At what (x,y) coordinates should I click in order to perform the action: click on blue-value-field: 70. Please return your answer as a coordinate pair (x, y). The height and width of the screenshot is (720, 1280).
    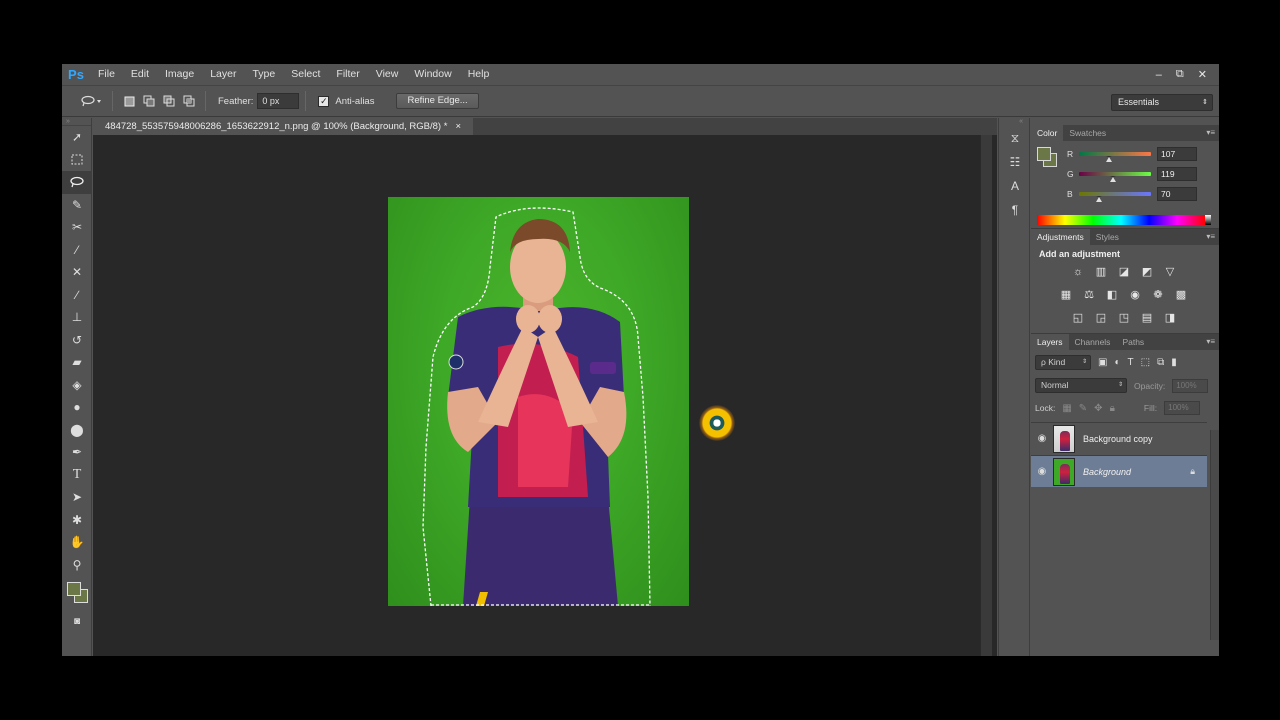
    Looking at the image, I should click on (1177, 194).